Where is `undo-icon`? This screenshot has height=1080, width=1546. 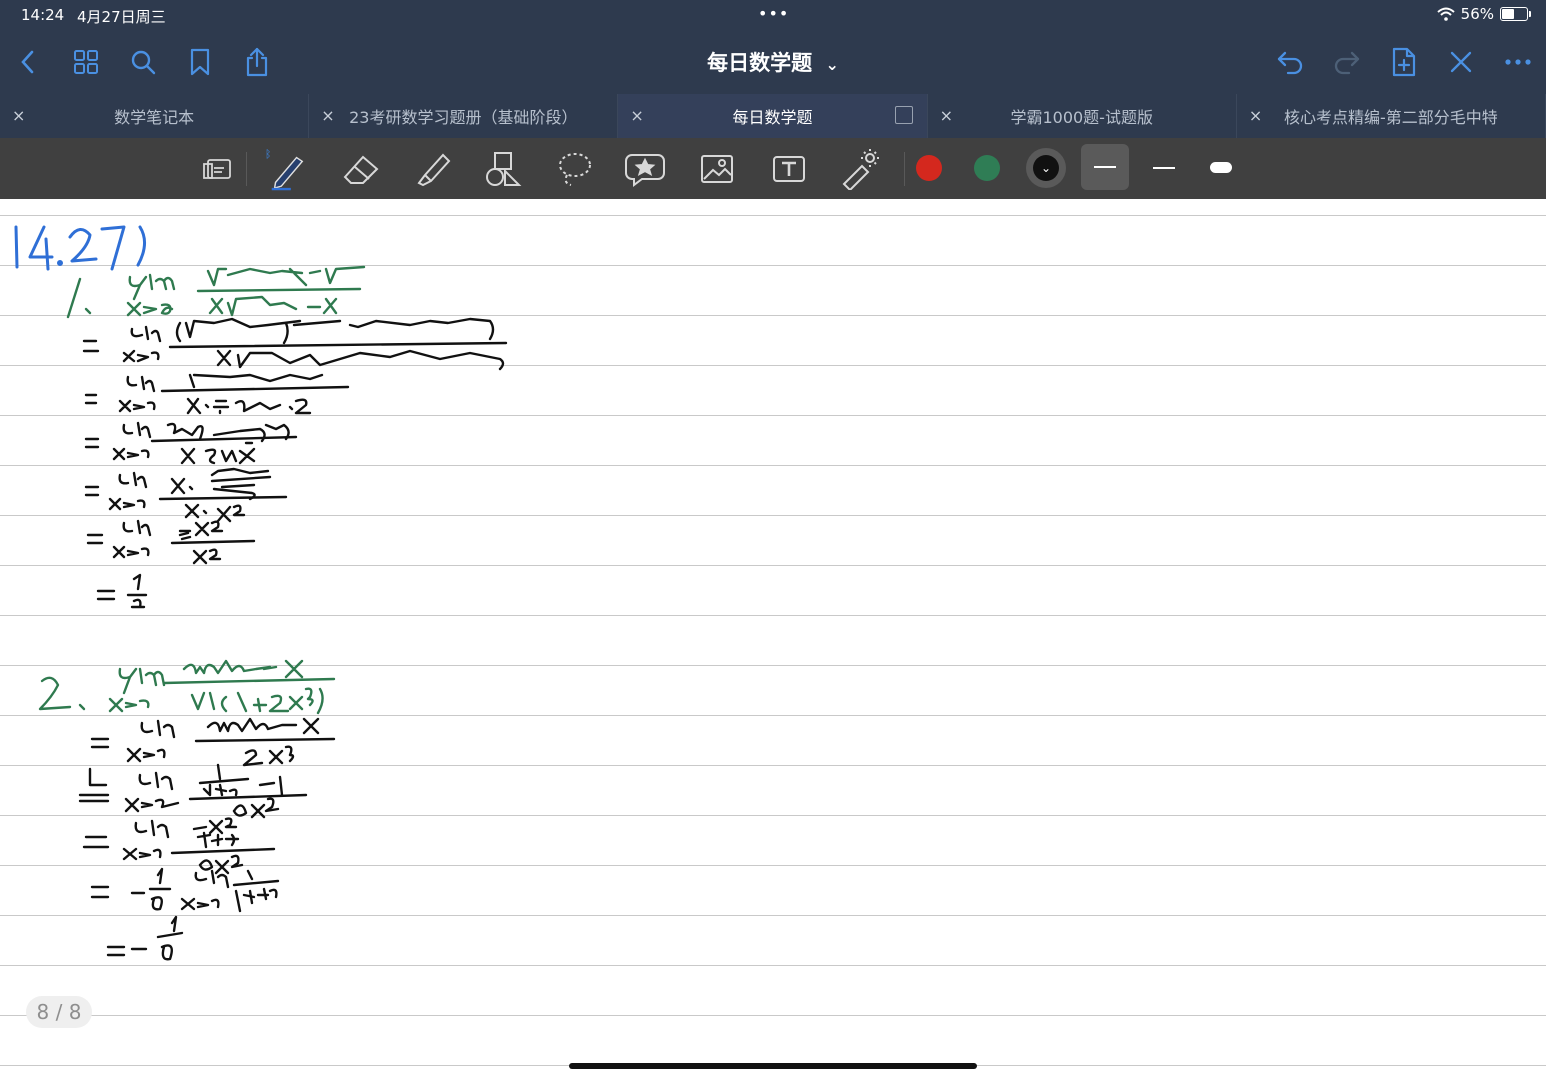
undo-icon is located at coordinates (1290, 62).